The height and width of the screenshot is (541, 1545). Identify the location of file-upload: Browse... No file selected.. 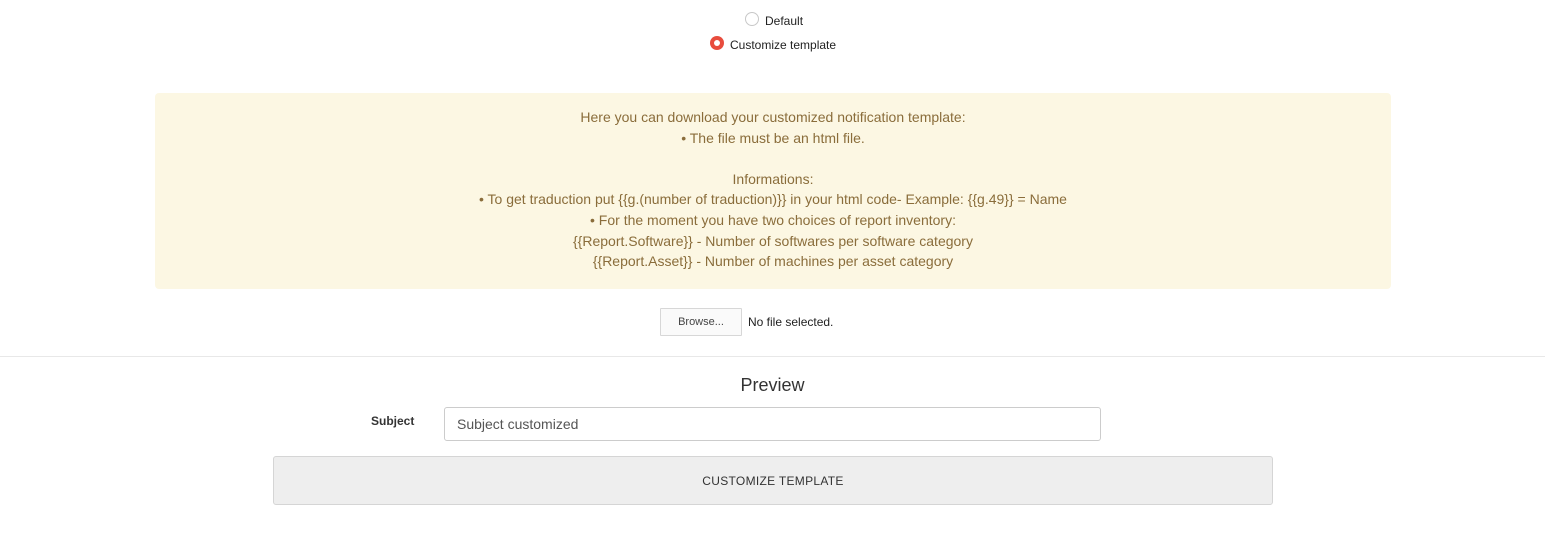
(746, 322).